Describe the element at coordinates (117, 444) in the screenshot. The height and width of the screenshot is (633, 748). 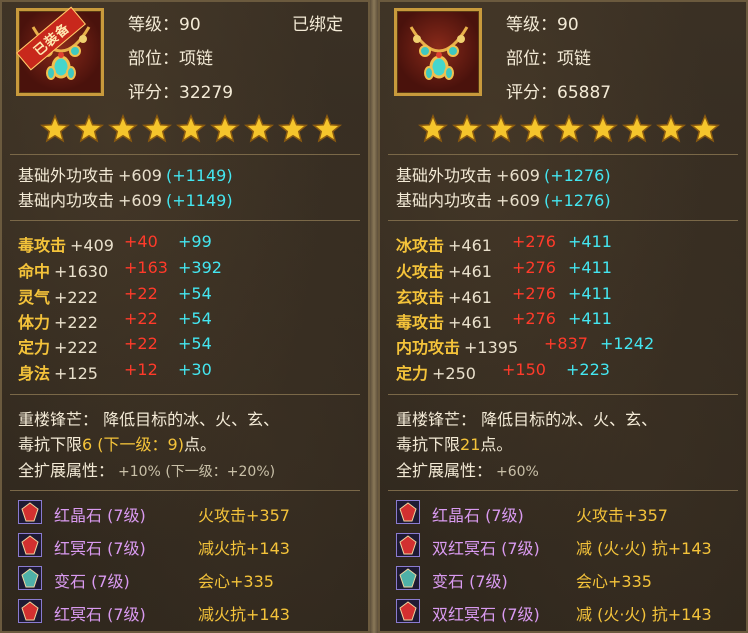
I see `skill-description-cont: 毒抗下限6 (下一级：9)点。` at that location.